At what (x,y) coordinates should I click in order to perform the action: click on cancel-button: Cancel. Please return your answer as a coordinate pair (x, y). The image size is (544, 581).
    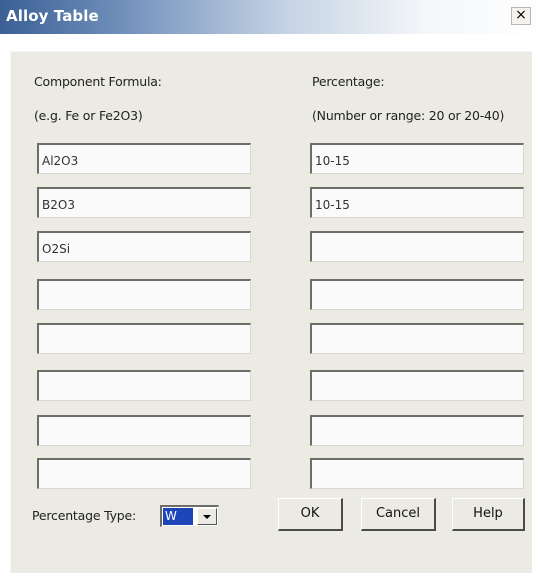
    Looking at the image, I should click on (398, 514).